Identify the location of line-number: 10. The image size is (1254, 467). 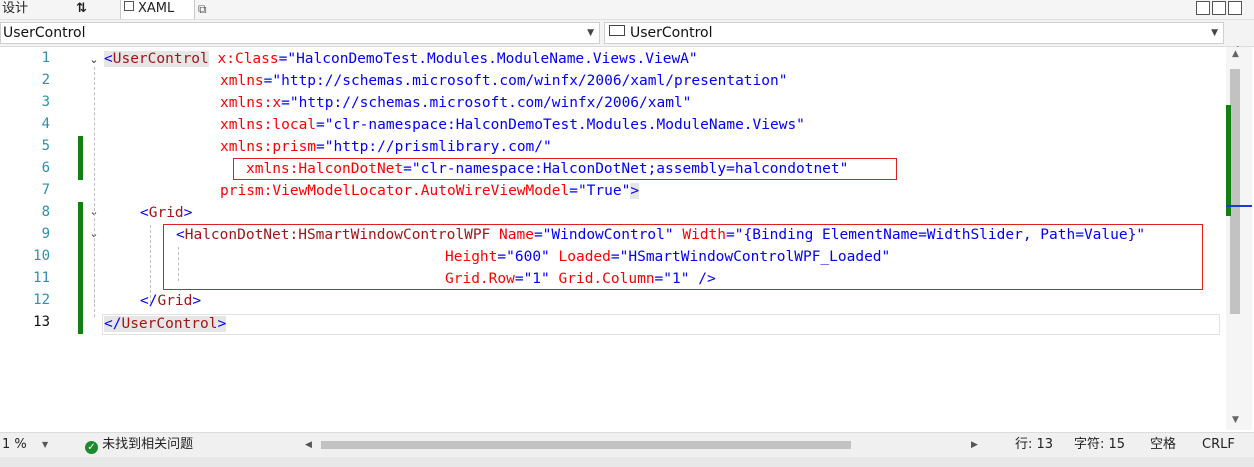
(41, 256).